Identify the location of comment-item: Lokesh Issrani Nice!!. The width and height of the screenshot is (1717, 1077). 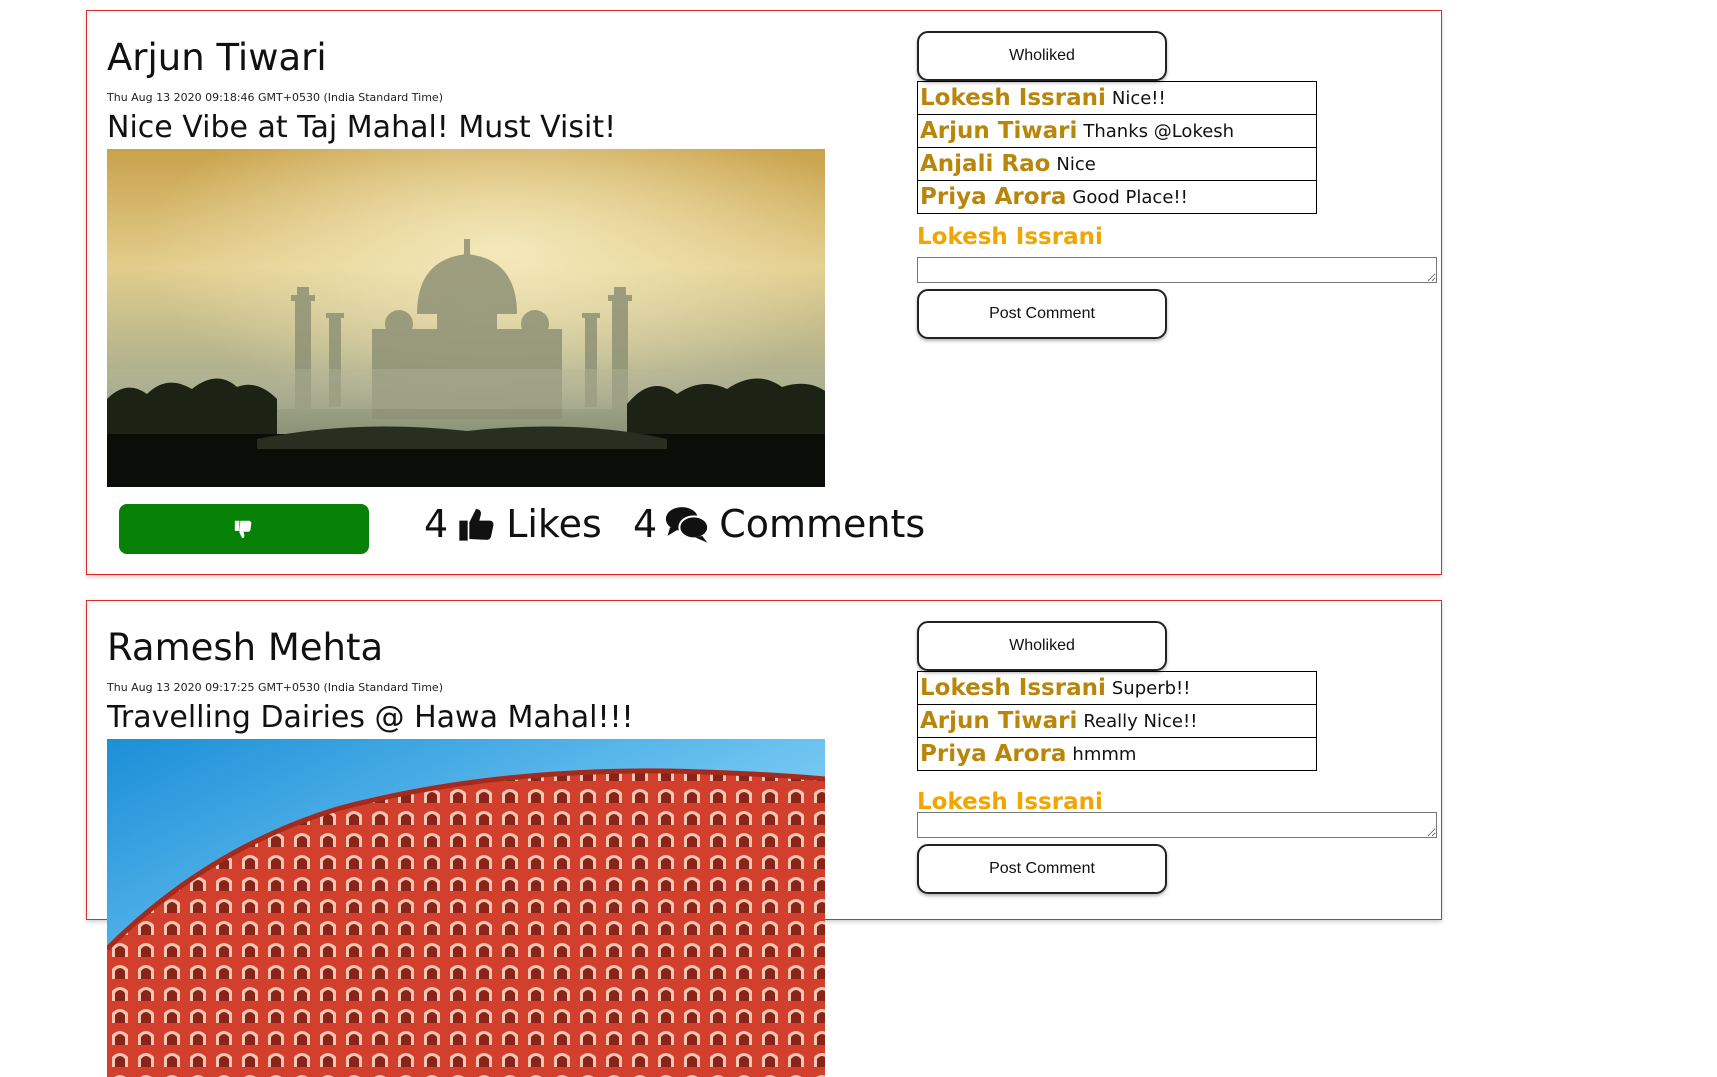
(1117, 98).